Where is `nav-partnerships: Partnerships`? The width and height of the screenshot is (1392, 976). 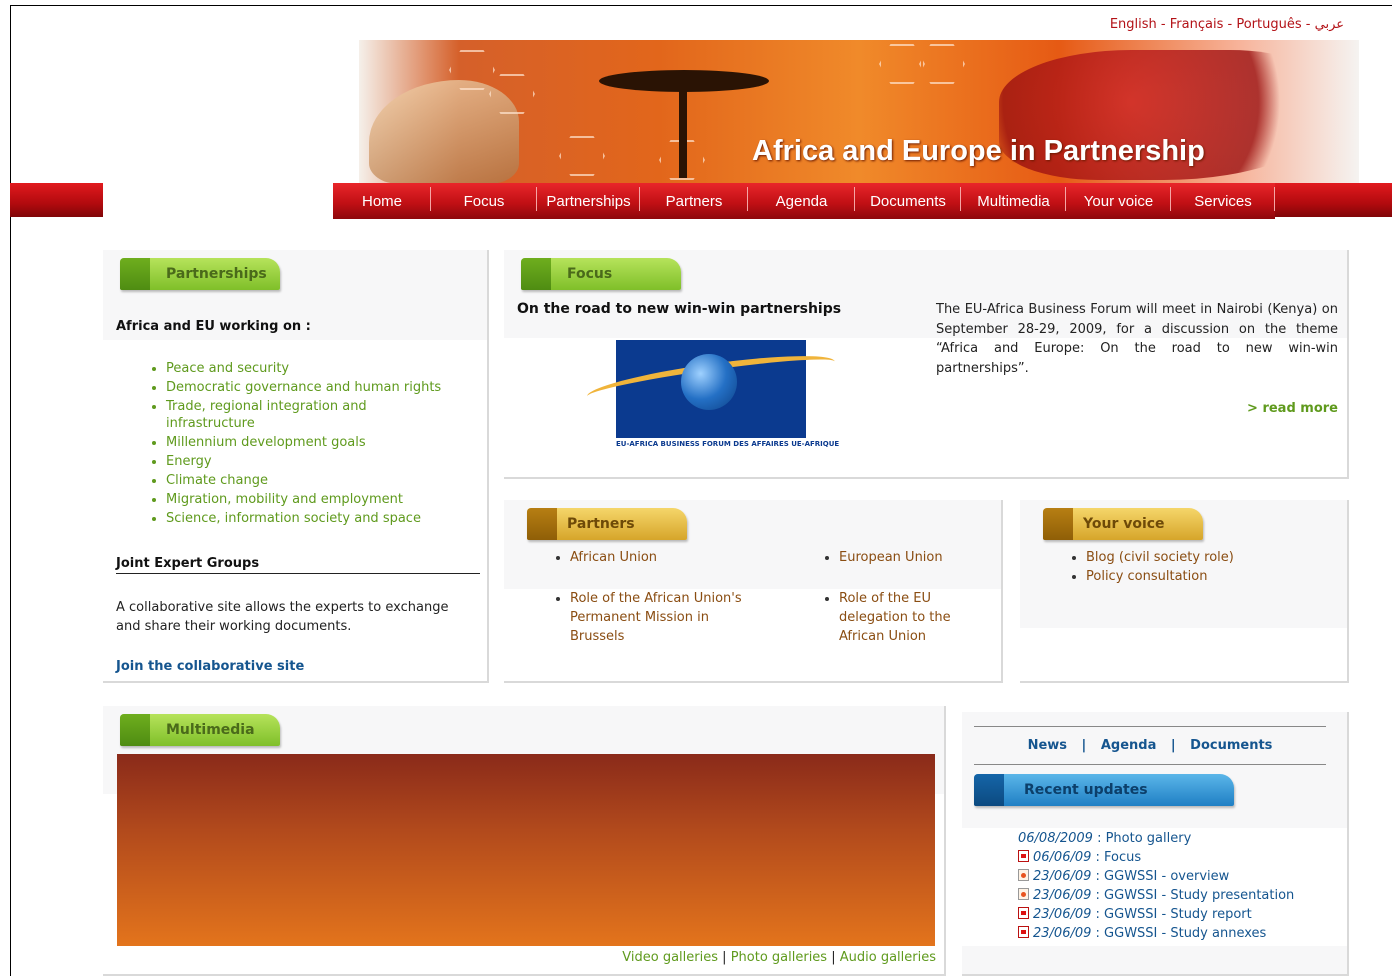 nav-partnerships: Partnerships is located at coordinates (588, 201).